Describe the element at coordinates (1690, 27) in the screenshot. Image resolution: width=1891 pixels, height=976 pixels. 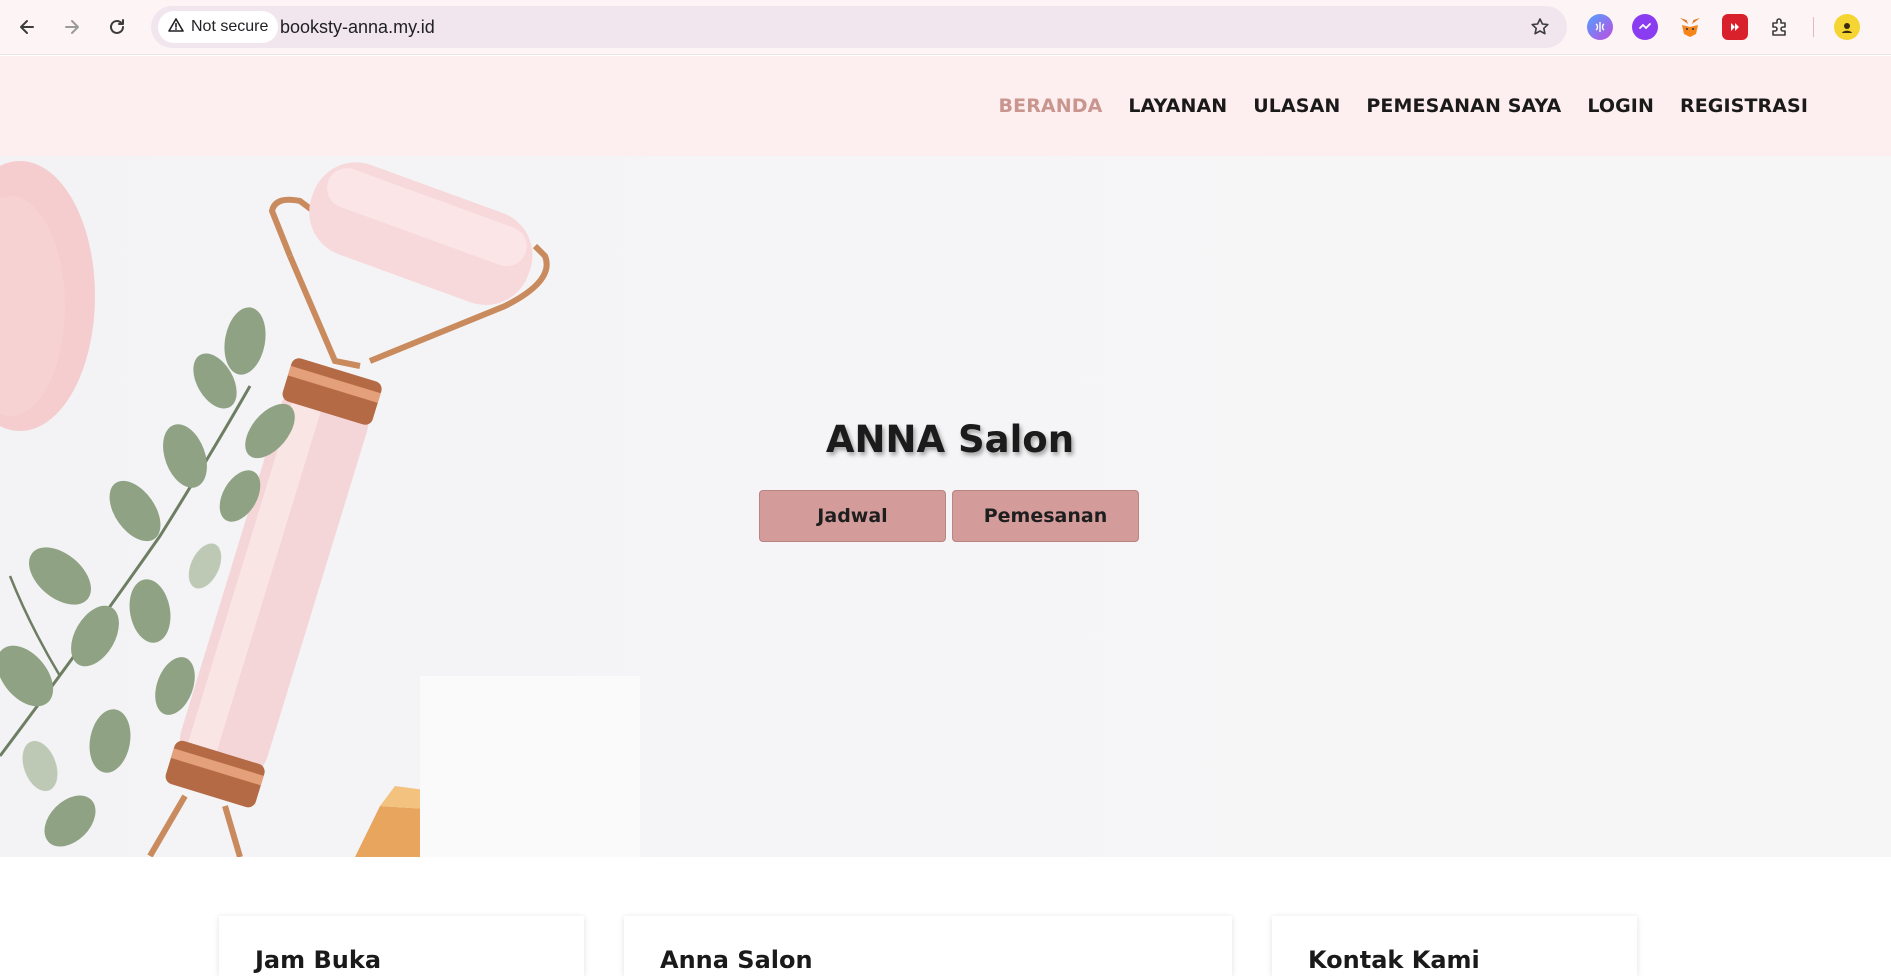
I see `metamask-fox-icon` at that location.